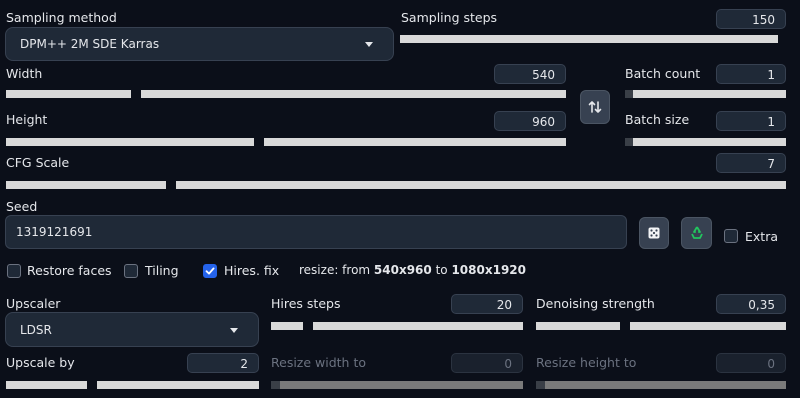 This screenshot has height=398, width=800. What do you see at coordinates (38, 162) in the screenshot?
I see `cfg-scale-label: CFG Scale` at bounding box center [38, 162].